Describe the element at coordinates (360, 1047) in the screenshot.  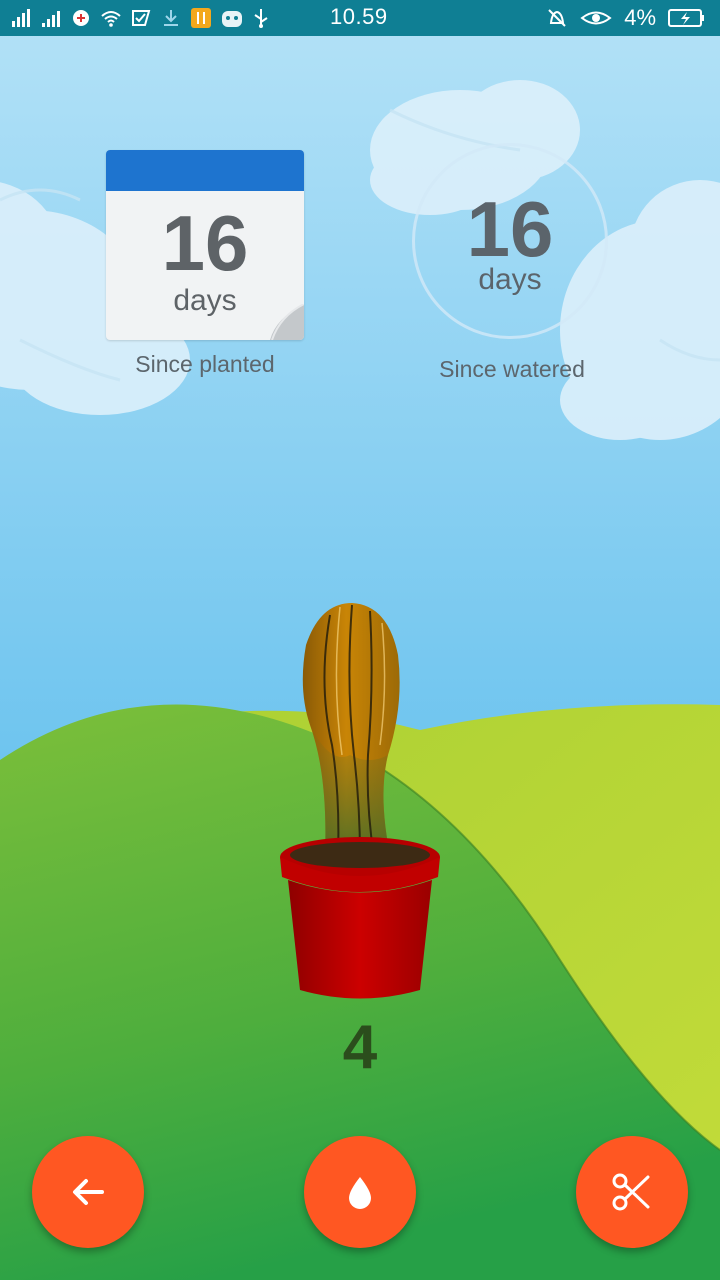
I see `plant-level: 4` at that location.